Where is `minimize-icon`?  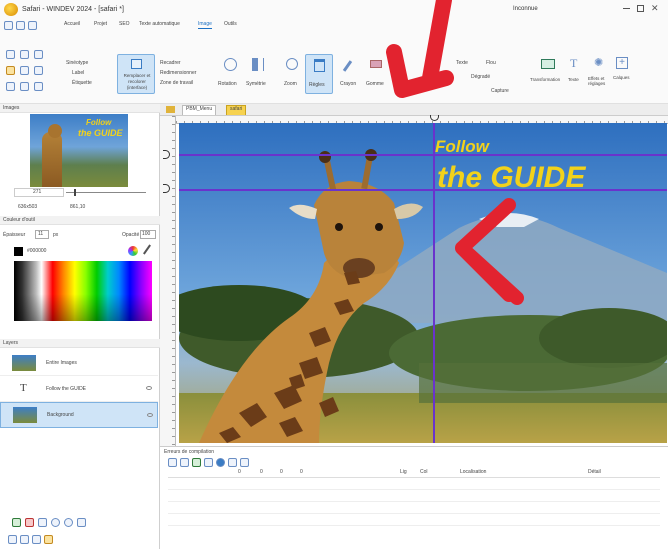
minimize-icon is located at coordinates (626, 8).